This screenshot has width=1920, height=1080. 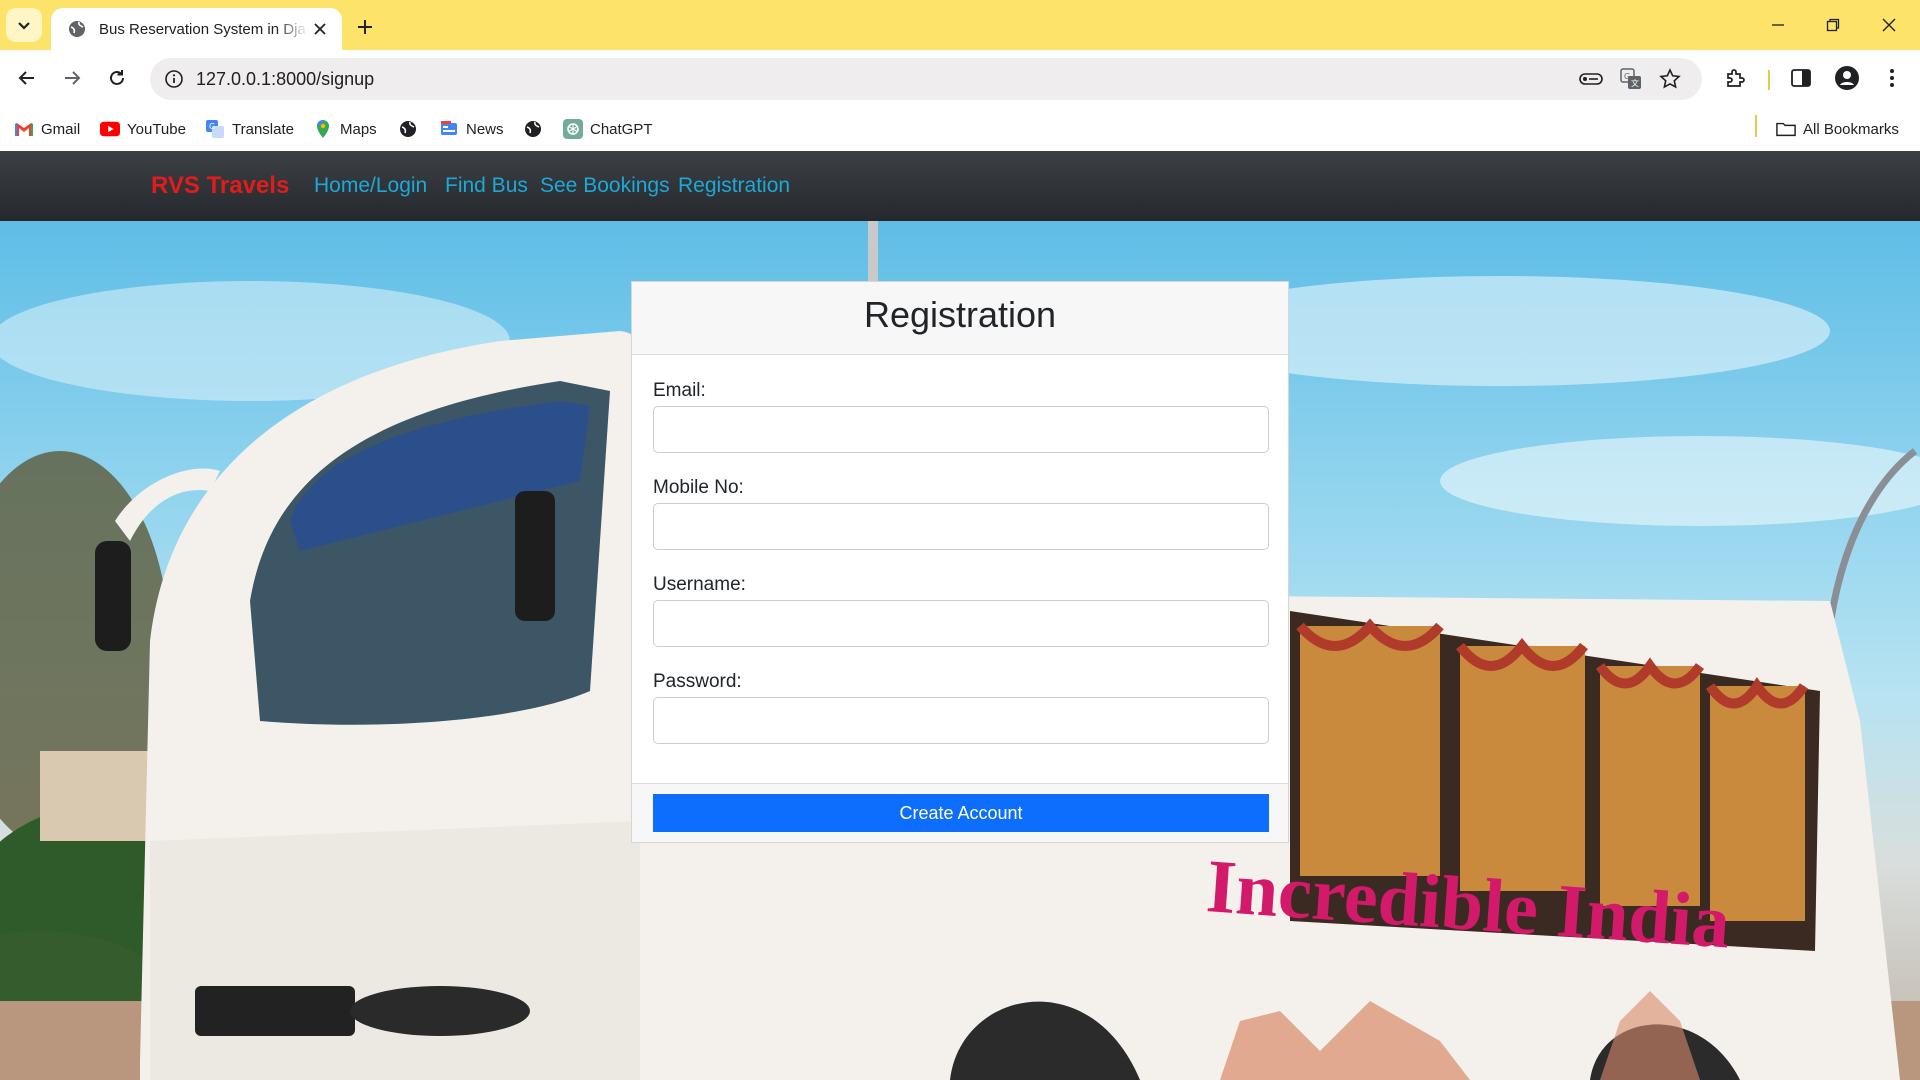 I want to click on puzzle-icon, so click(x=1736, y=78).